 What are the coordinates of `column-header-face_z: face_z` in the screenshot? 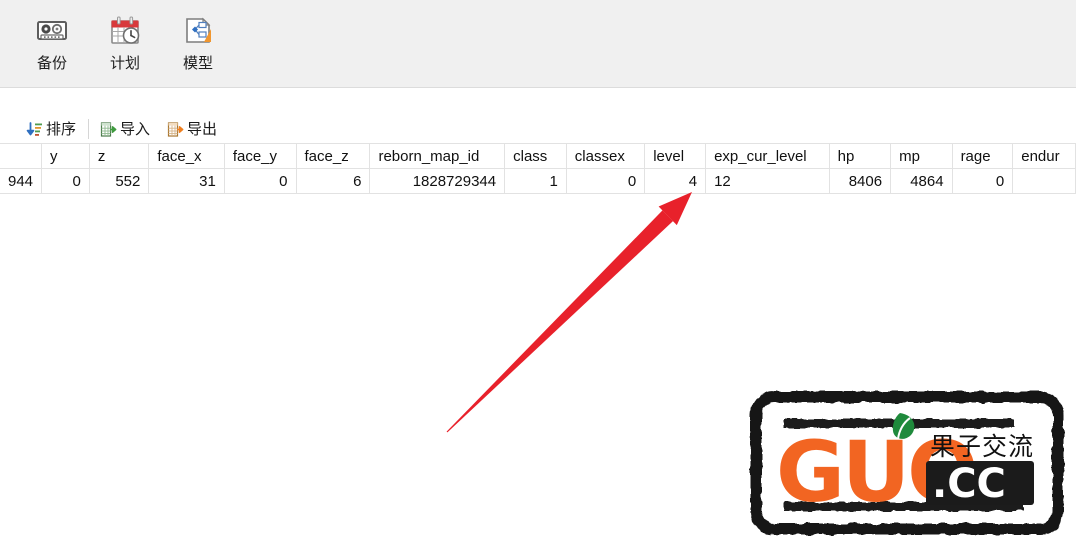 It's located at (333, 156).